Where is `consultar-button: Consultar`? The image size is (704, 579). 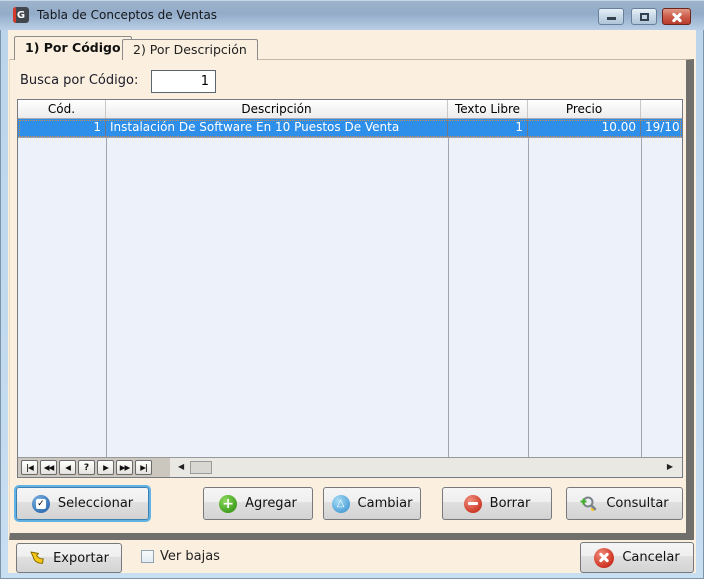 consultar-button: Consultar is located at coordinates (624, 503).